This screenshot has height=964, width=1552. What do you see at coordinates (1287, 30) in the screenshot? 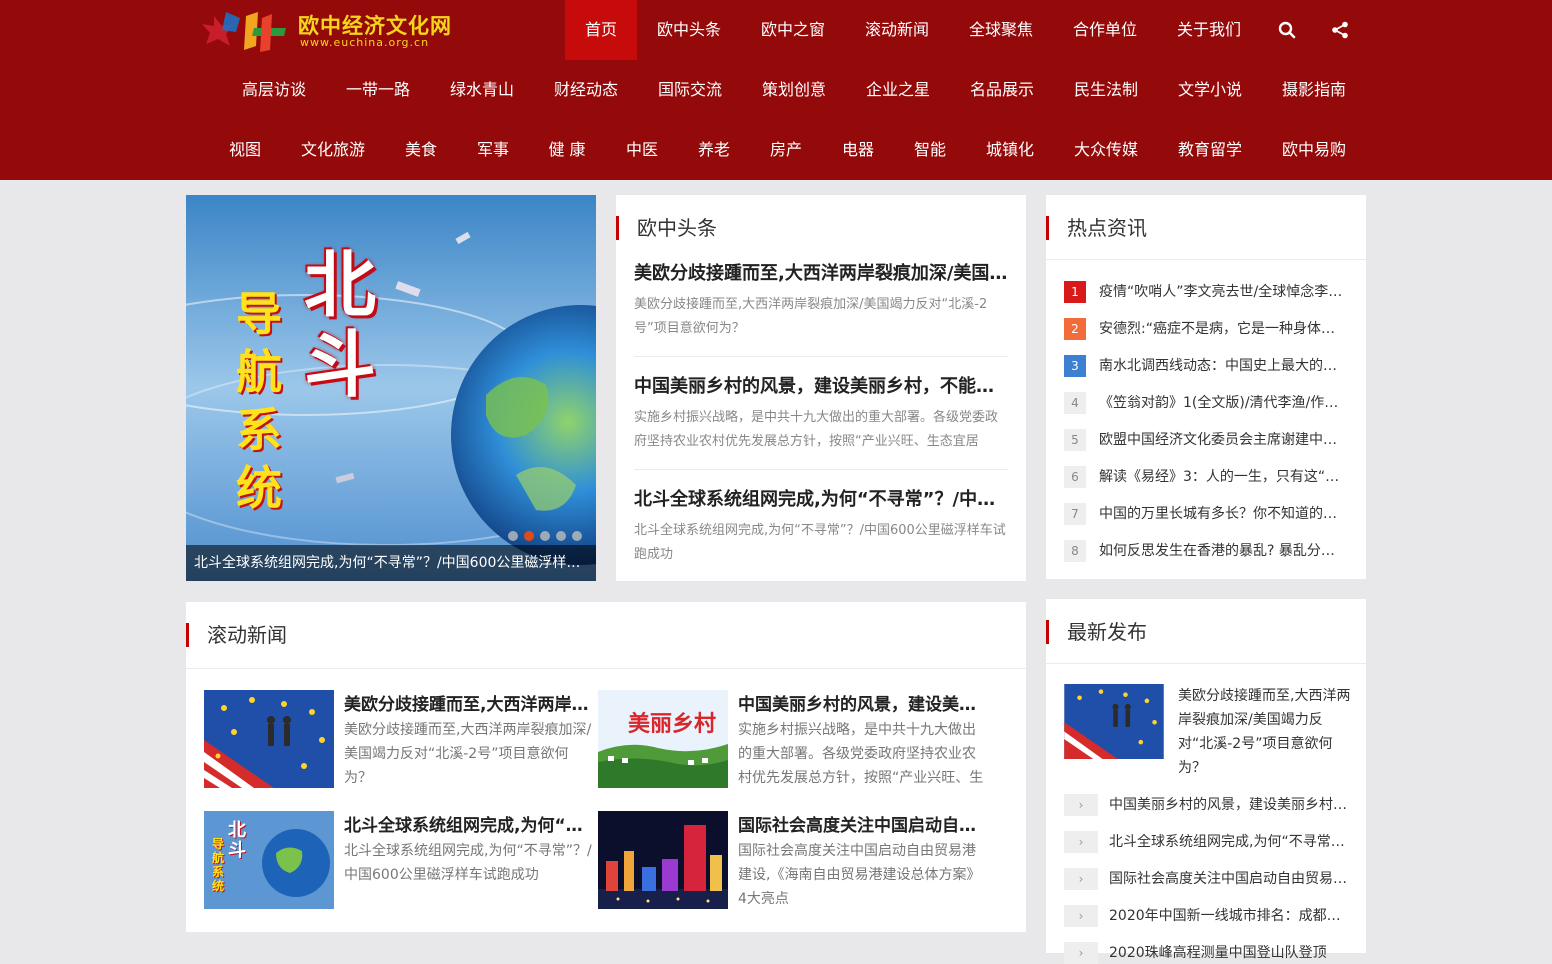
I see `search-icon` at bounding box center [1287, 30].